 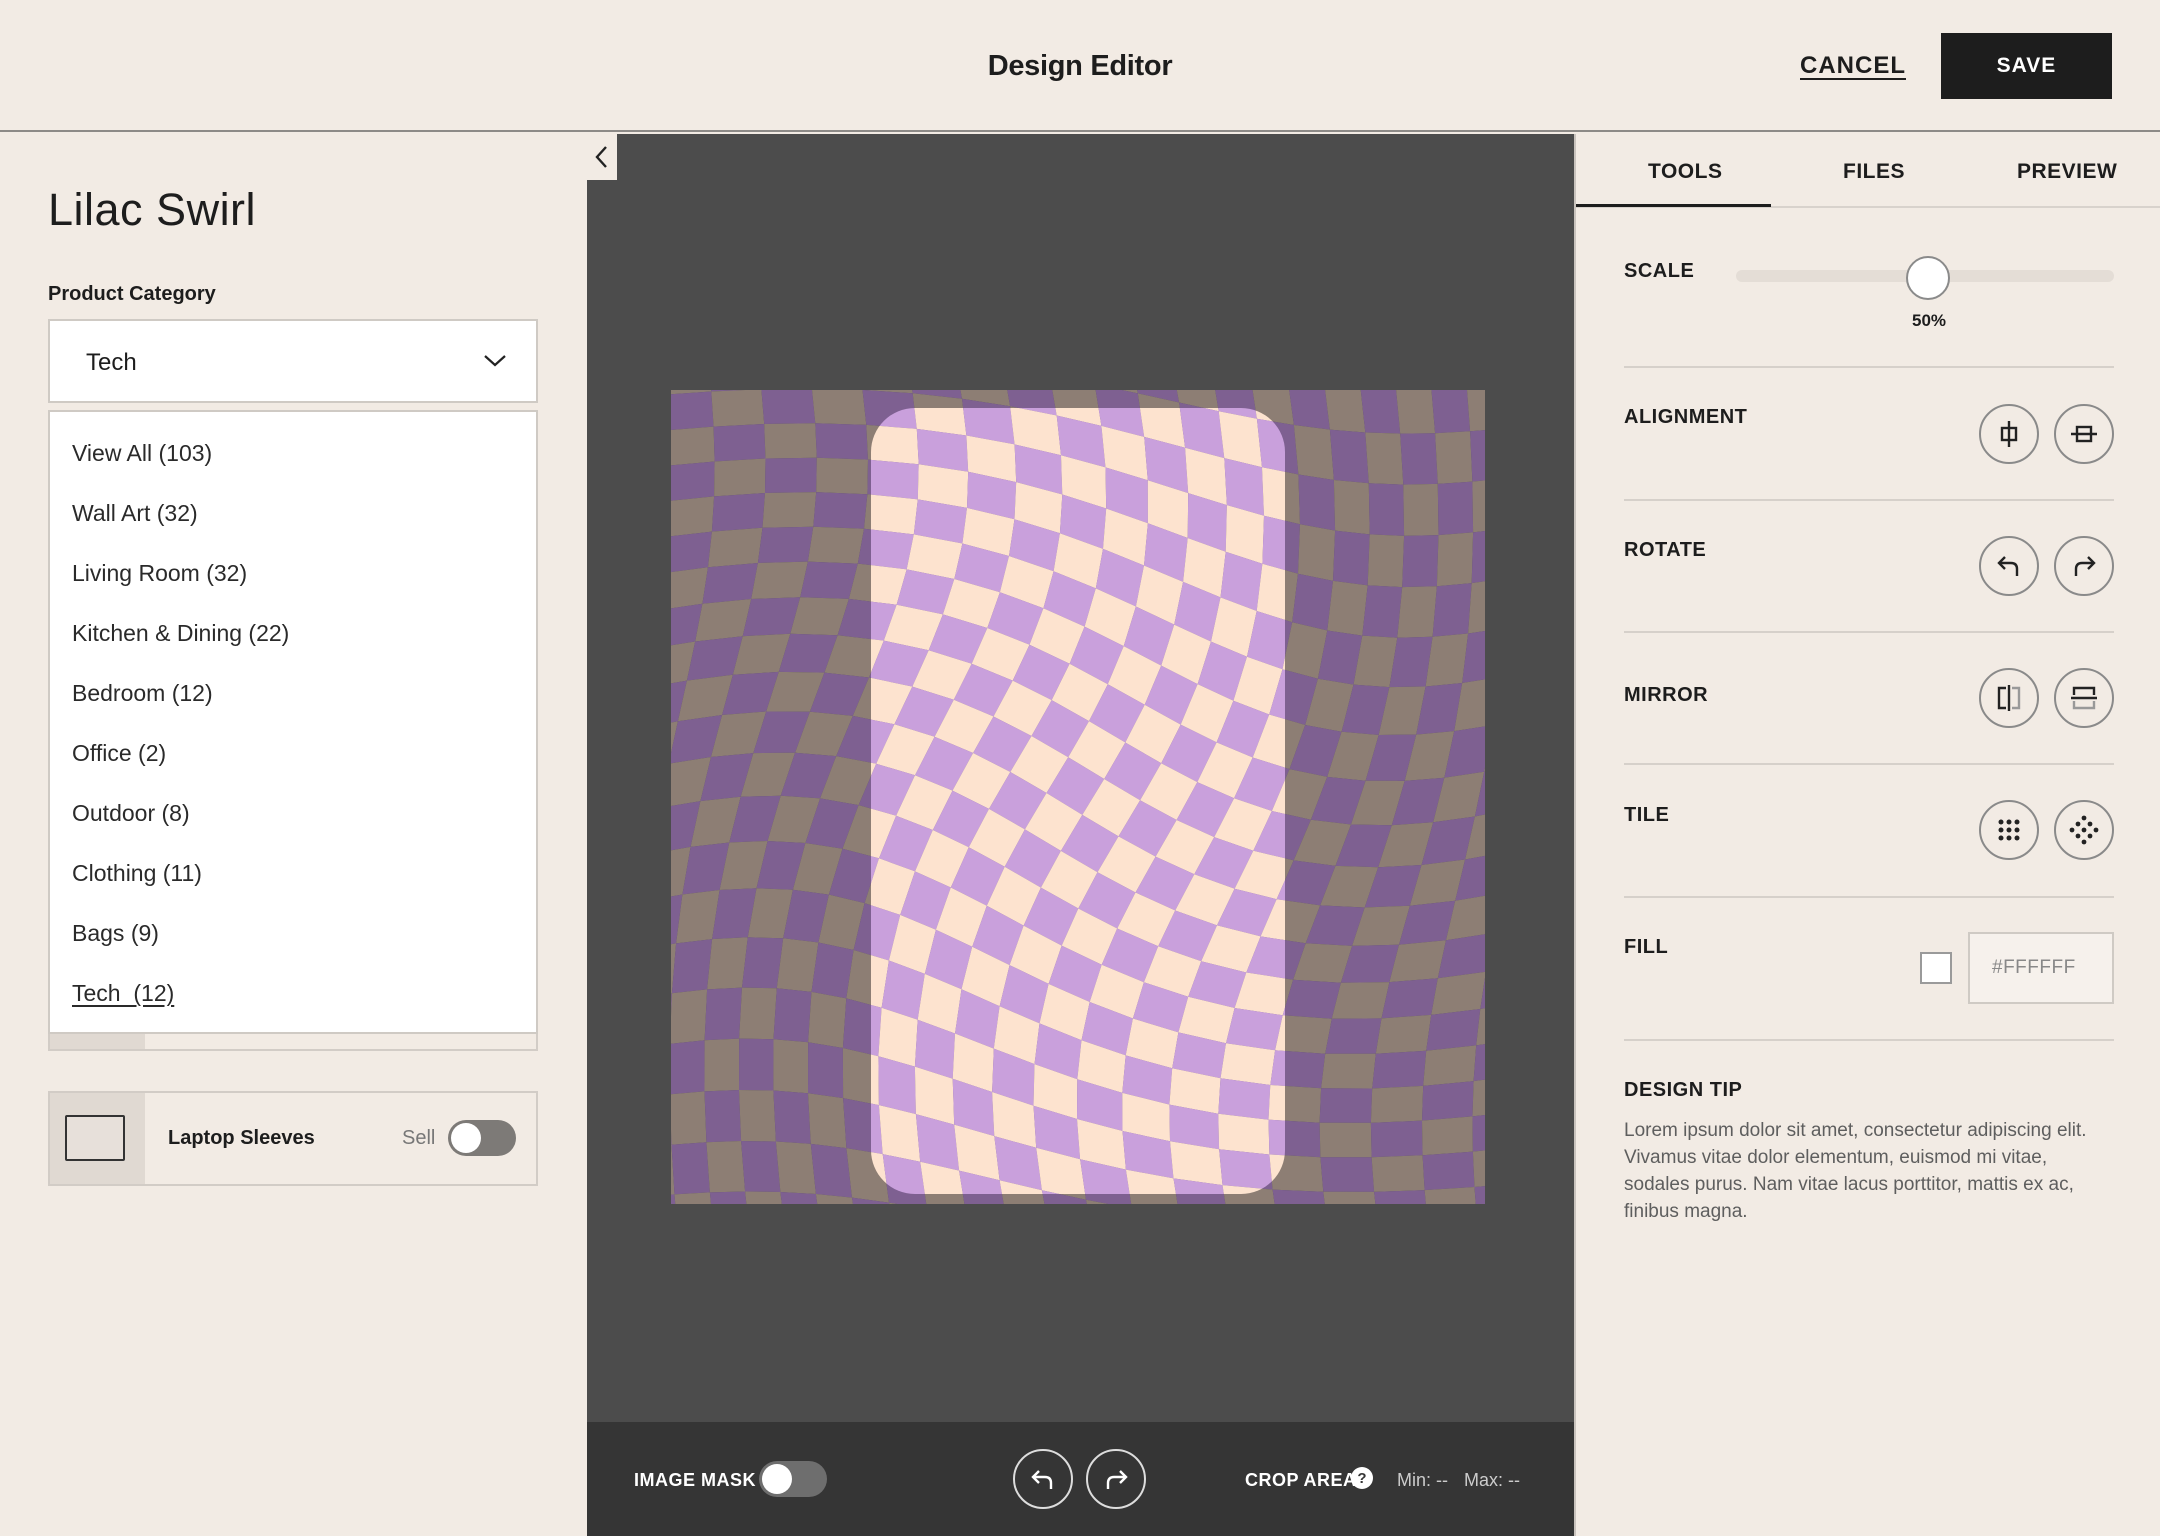 I want to click on laptop-sleeve-thumbnail, so click(x=97, y=1138).